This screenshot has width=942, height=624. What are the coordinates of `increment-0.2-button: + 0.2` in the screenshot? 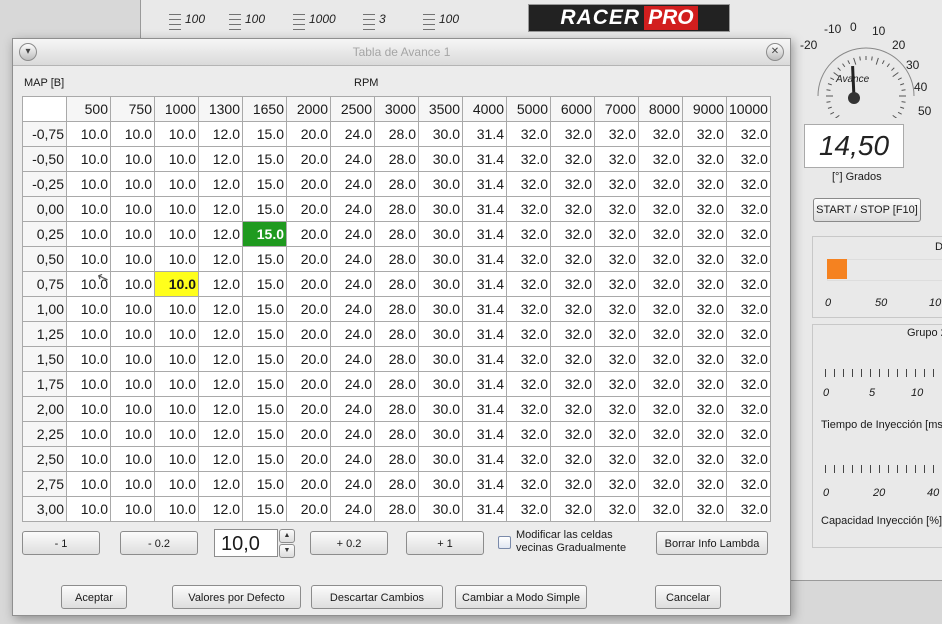 It's located at (349, 543).